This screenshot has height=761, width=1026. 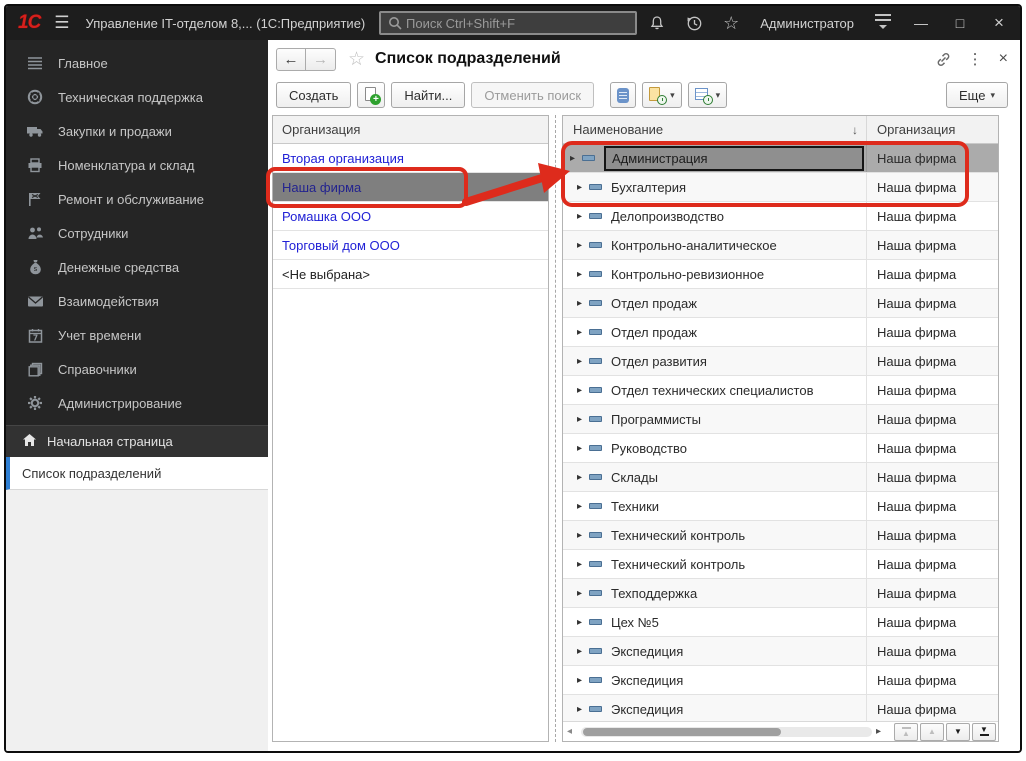 I want to click on sidebar-item-0: Главное, so click(x=137, y=63).